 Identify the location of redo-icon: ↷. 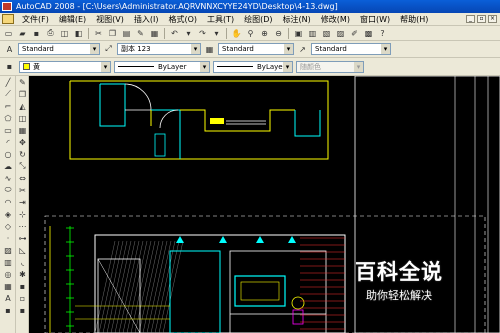
(202, 33).